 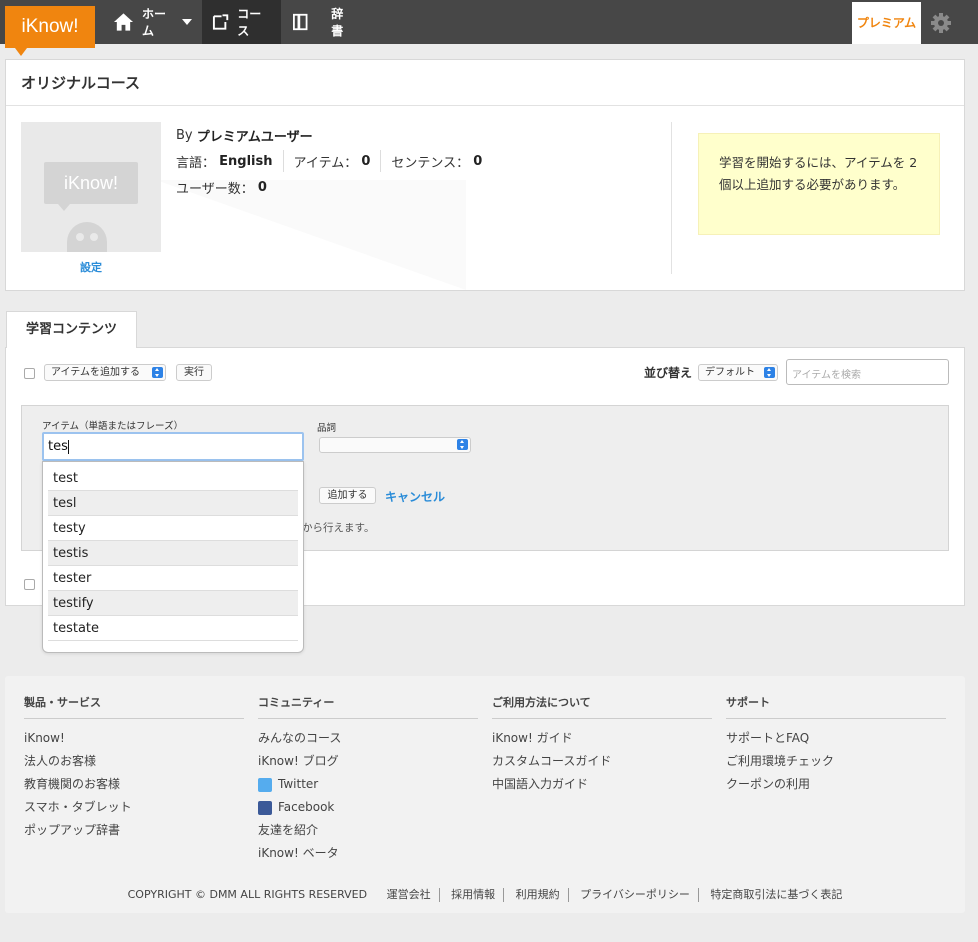 I want to click on facebook-label: Facebook, so click(x=306, y=807).